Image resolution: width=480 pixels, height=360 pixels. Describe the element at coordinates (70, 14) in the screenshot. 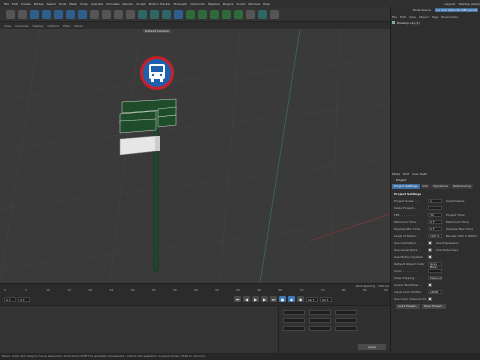

I see `rotate-icon` at that location.